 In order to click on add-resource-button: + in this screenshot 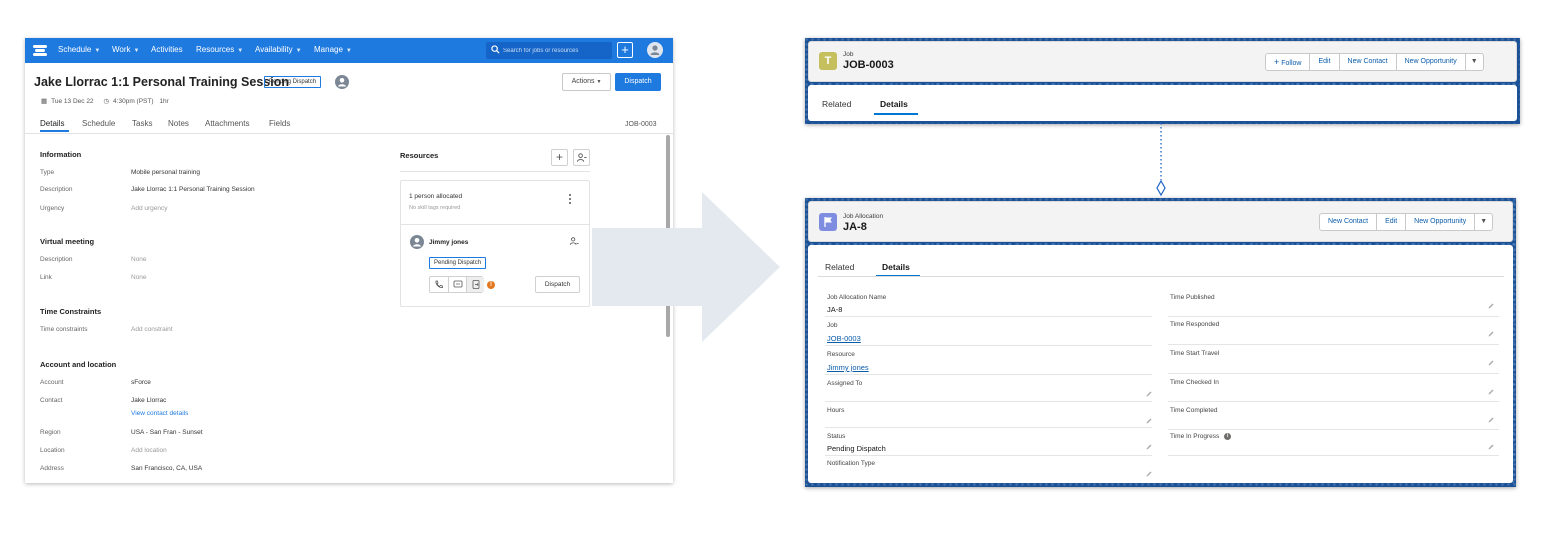, I will do `click(559, 157)`.